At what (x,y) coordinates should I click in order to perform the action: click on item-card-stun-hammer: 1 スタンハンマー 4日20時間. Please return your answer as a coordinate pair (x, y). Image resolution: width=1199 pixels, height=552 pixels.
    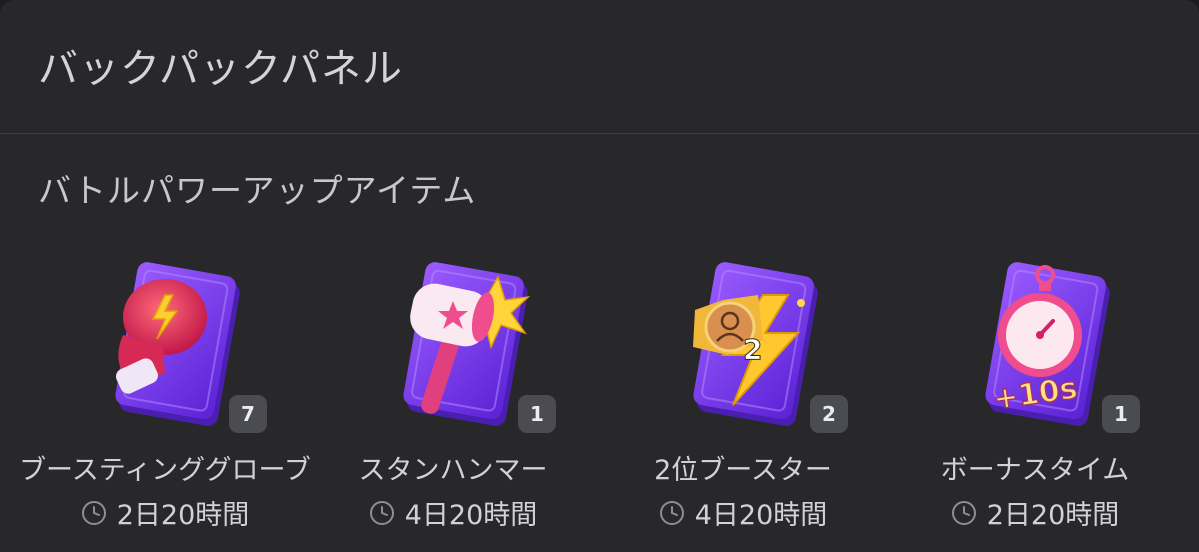
    Looking at the image, I should click on (453, 400).